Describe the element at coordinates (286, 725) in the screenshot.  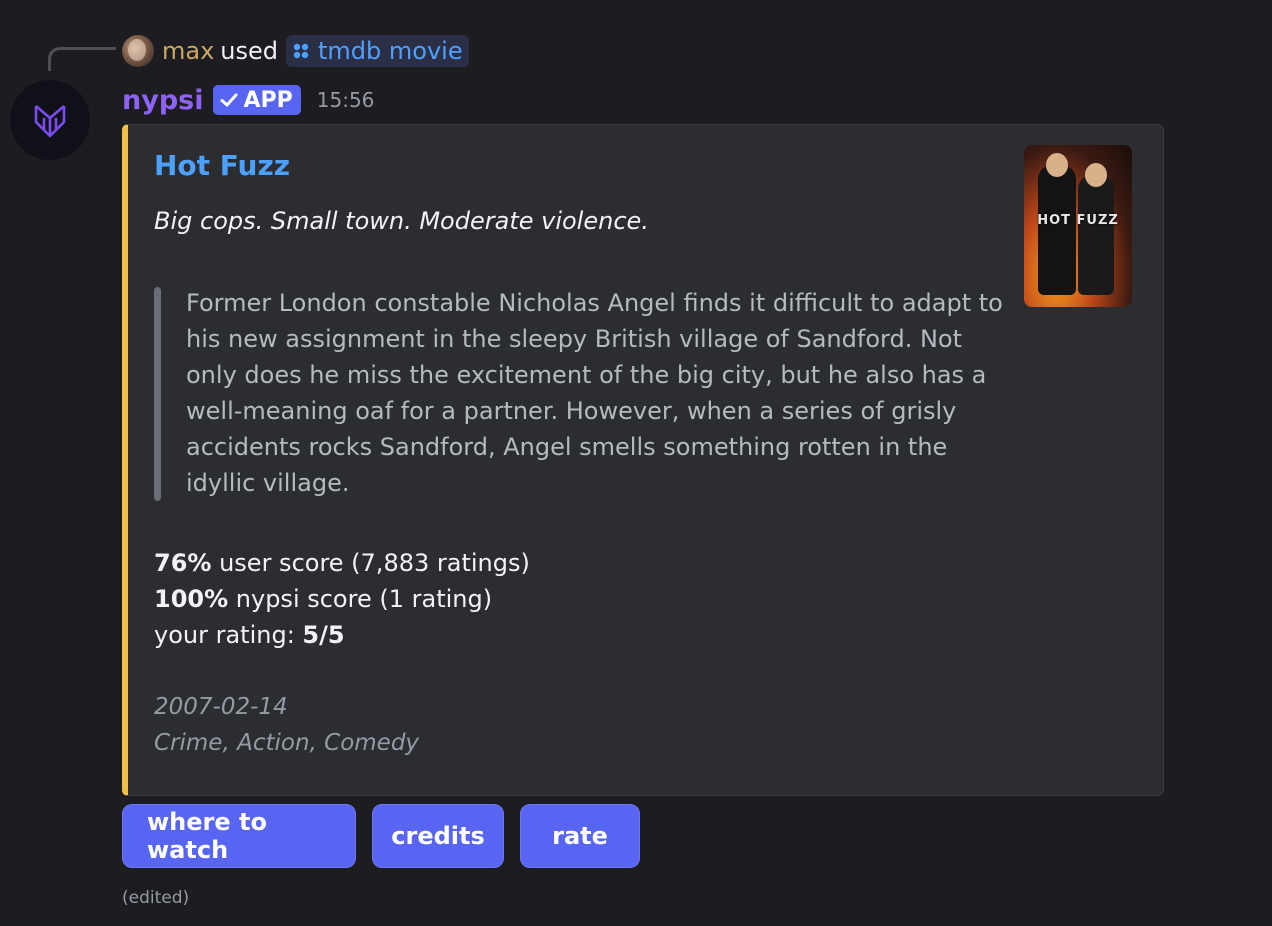
I see `movie-meta: 2007-02-14 Crime, Action, Comedy` at that location.